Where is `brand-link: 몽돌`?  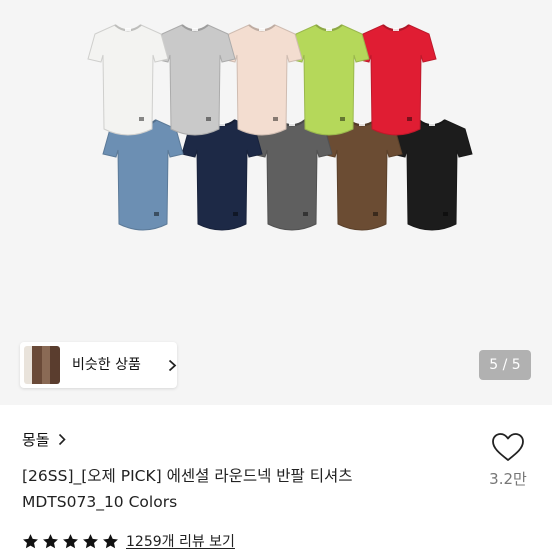 brand-link: 몽돌 is located at coordinates (44, 439).